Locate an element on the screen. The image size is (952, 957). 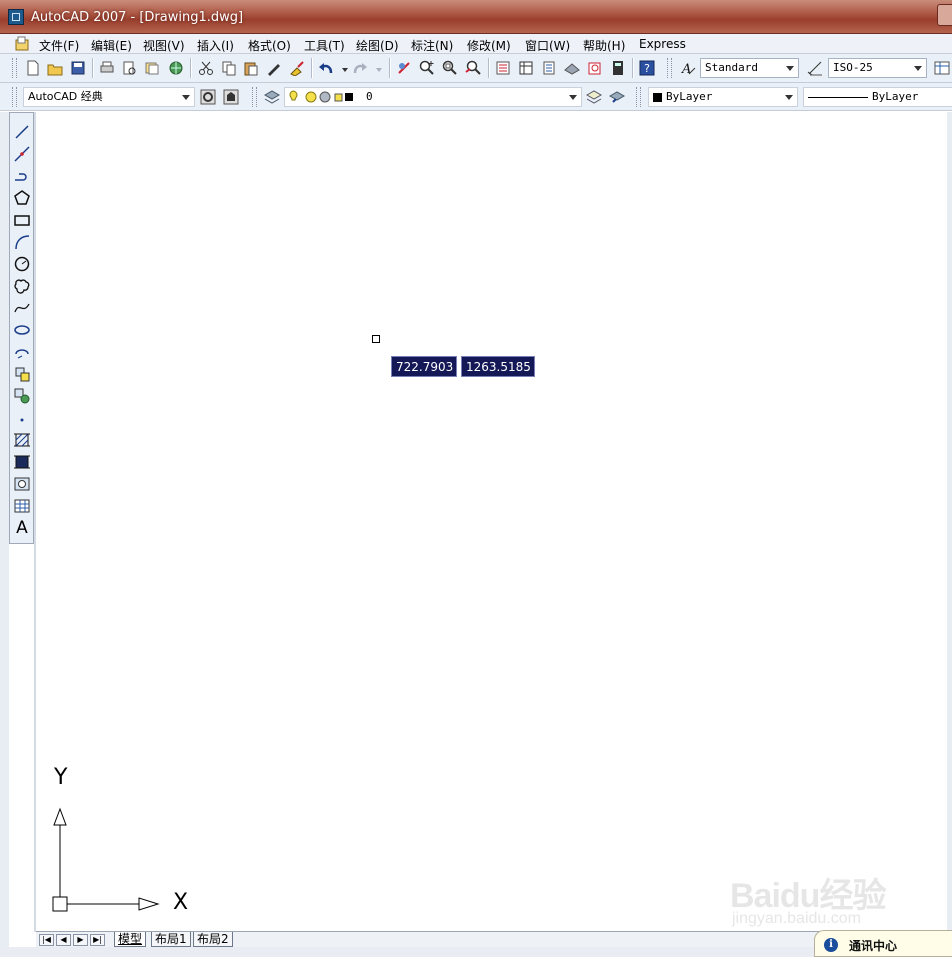
communication-center: i 通讯中心 is located at coordinates (883, 943).